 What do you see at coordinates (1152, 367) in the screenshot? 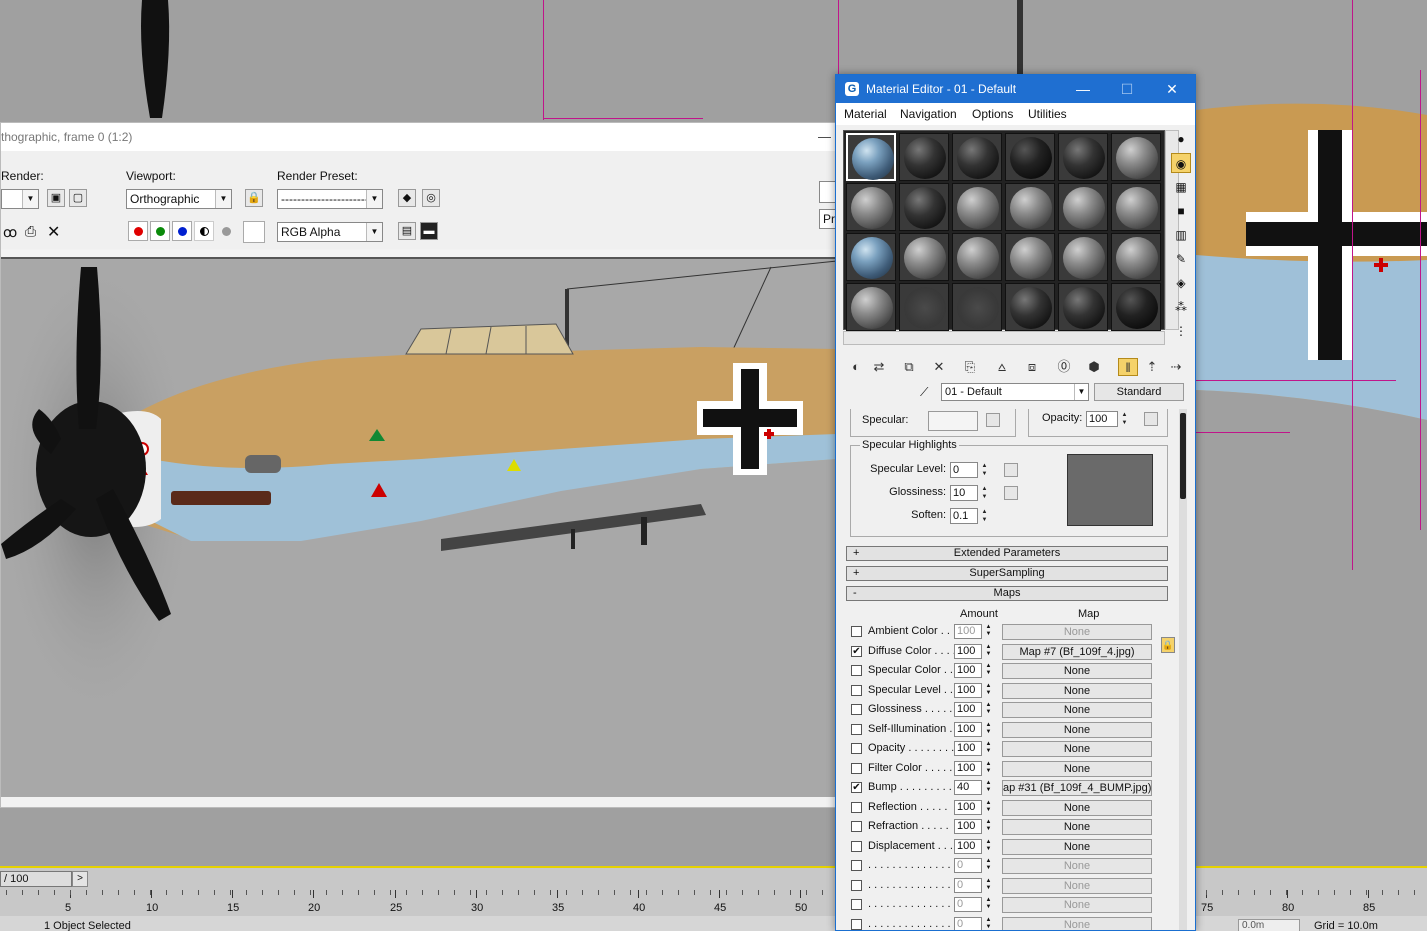
I see `go-to-parent-icon: ⇡` at bounding box center [1152, 367].